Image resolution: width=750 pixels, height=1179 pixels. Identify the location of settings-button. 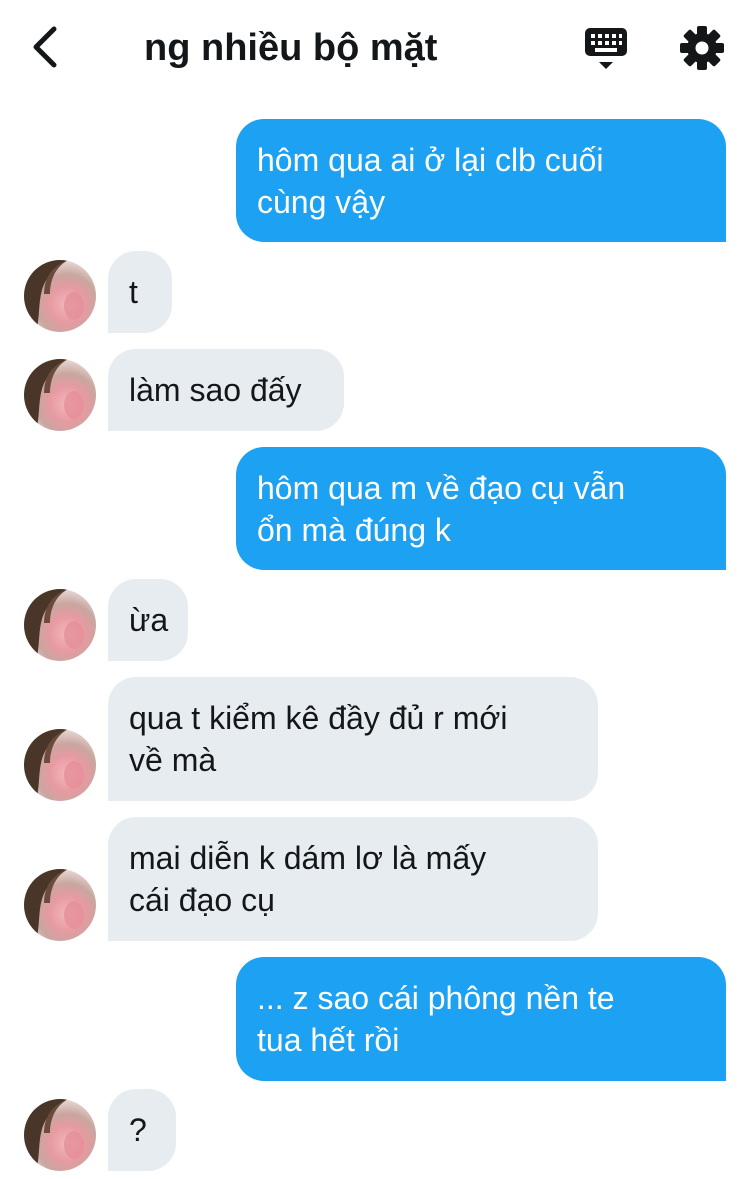
(702, 48).